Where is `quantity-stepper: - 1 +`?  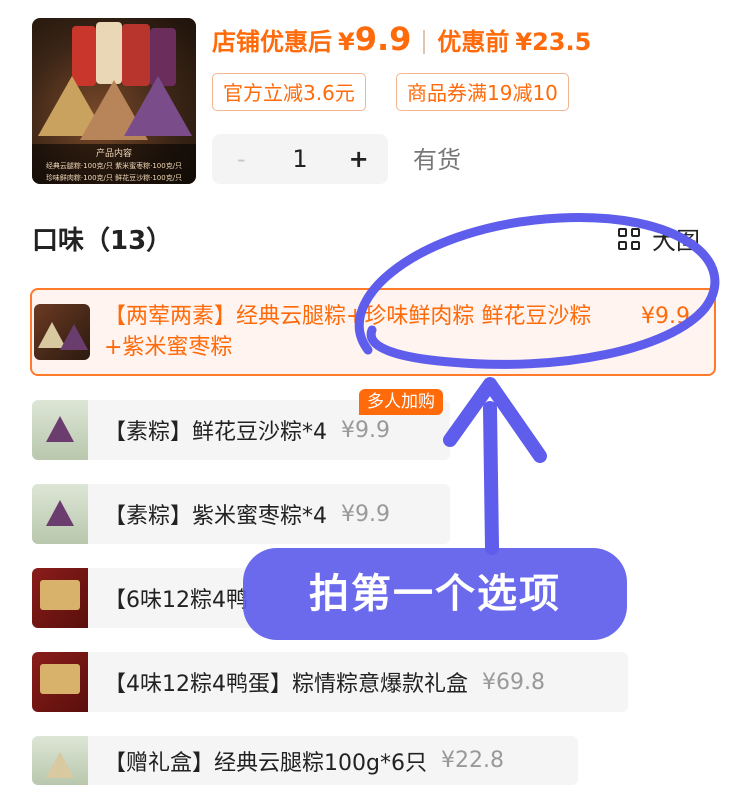 quantity-stepper: - 1 + is located at coordinates (300, 159).